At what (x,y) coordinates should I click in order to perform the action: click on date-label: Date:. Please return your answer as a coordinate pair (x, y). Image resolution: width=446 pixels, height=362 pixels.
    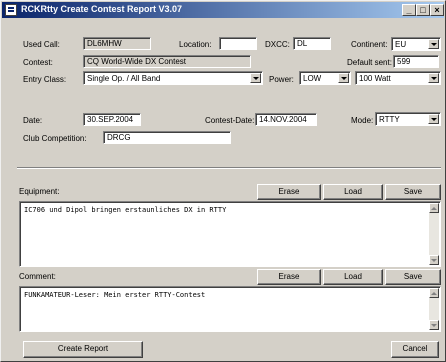
    Looking at the image, I should click on (33, 120).